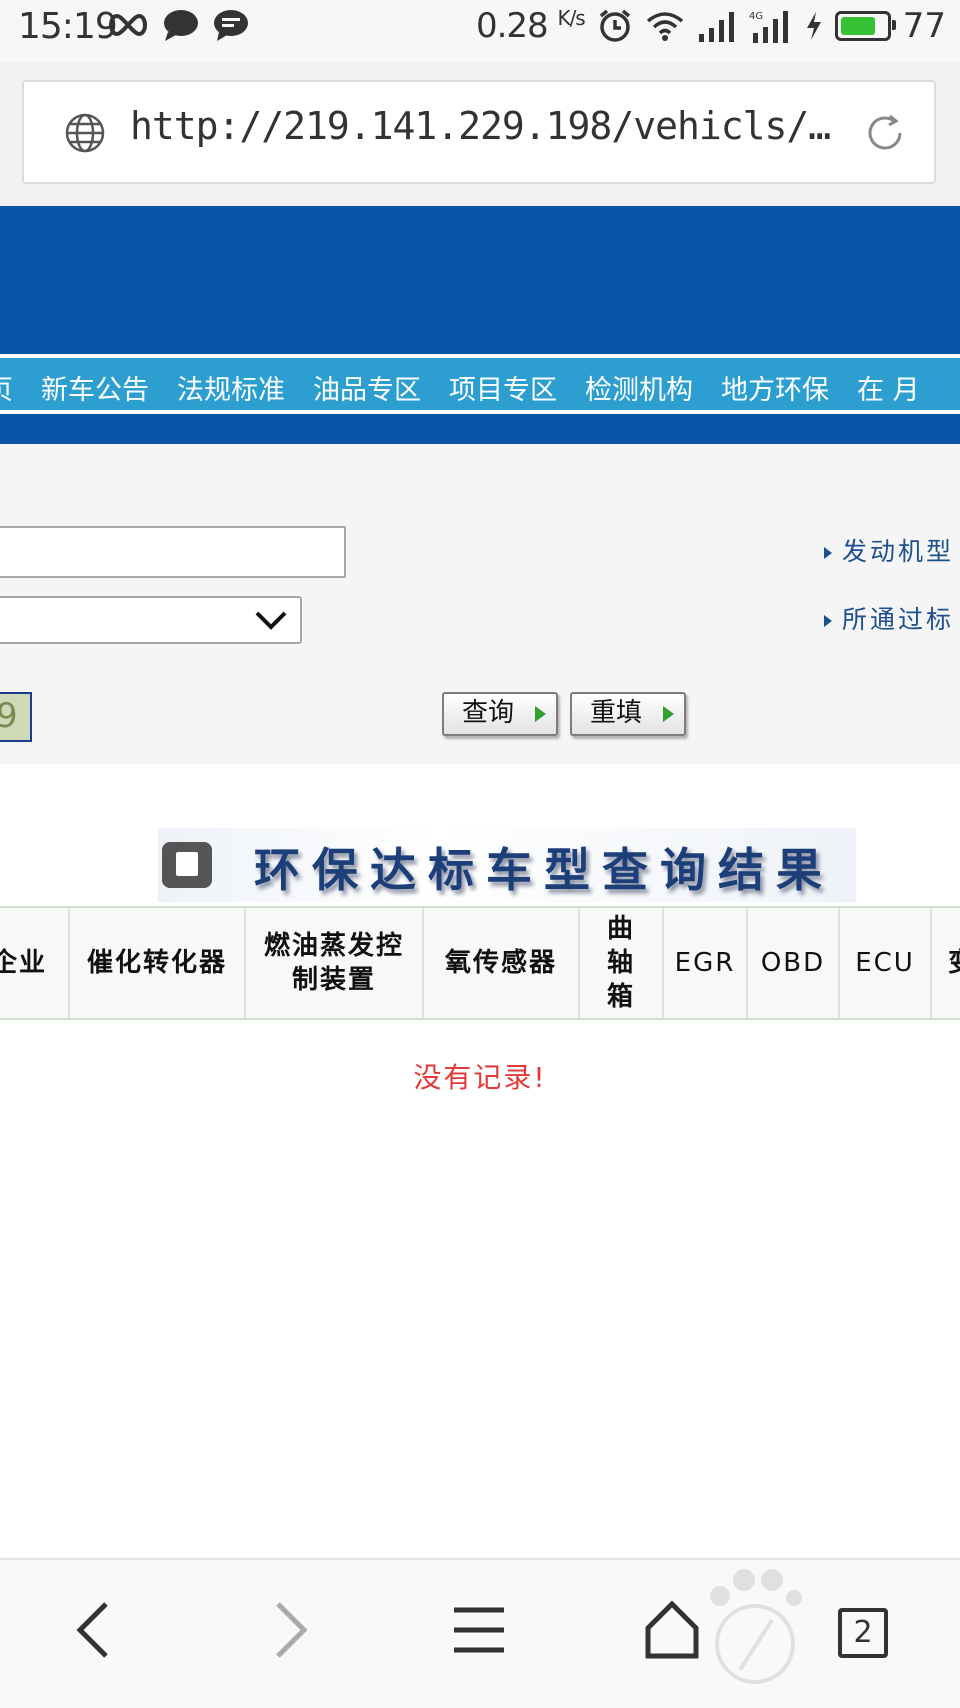 The width and height of the screenshot is (960, 1708). Describe the element at coordinates (857, 26) in the screenshot. I see `battery-fill` at that location.